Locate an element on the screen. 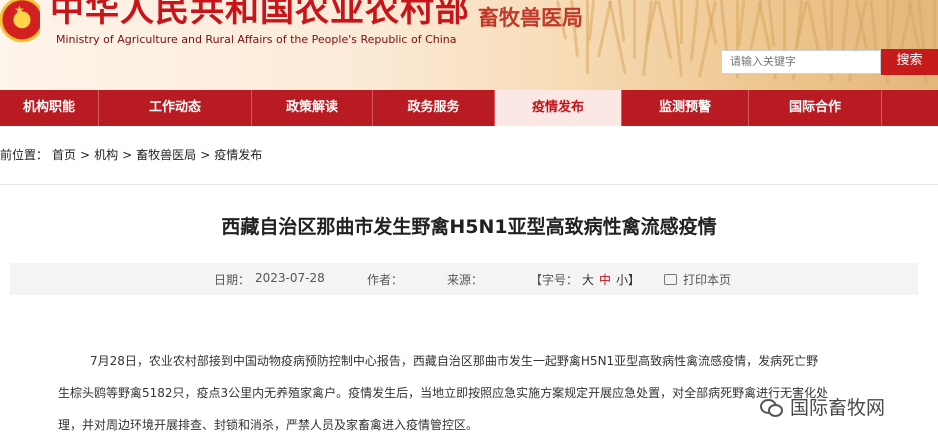  printer-icon is located at coordinates (670, 279).